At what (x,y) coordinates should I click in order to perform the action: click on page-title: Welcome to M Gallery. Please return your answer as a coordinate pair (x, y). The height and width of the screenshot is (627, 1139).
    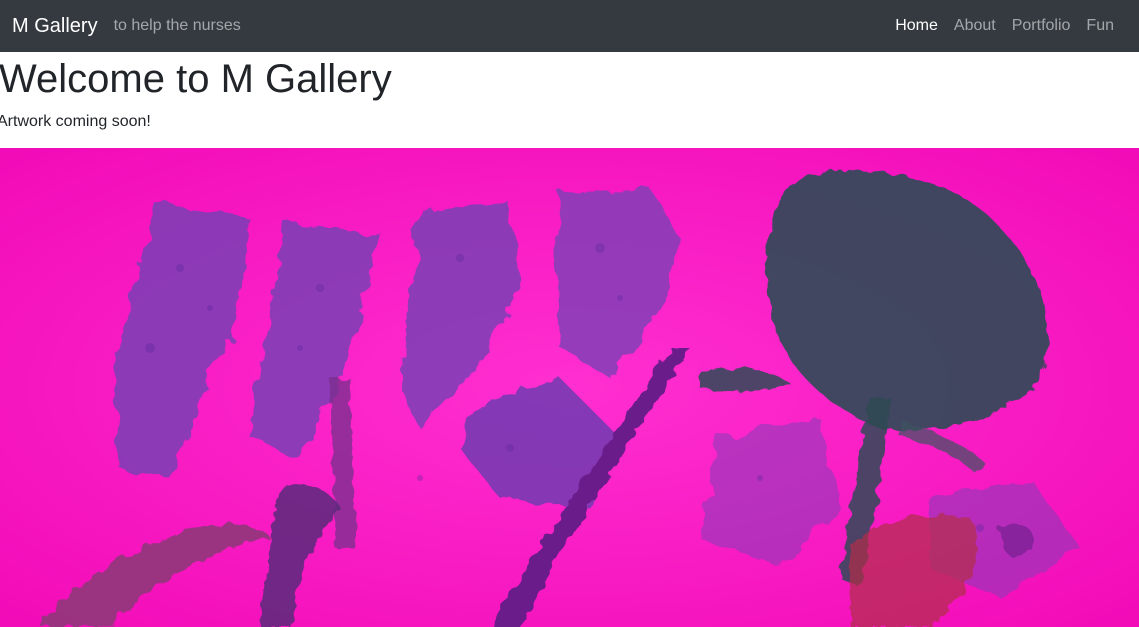
    Looking at the image, I should click on (196, 79).